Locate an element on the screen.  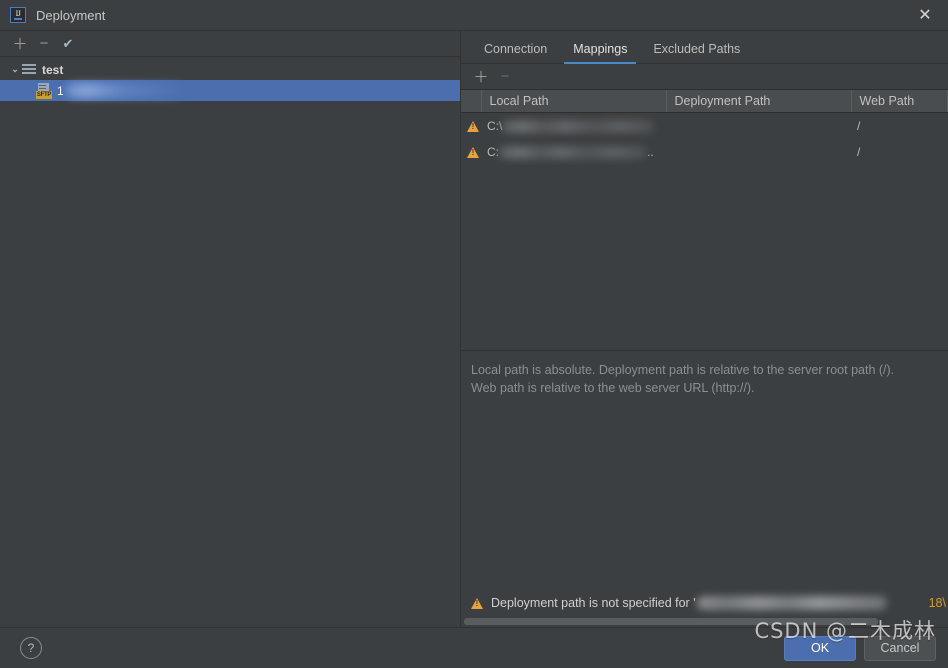
cell-local-path-ellipsis: .. is located at coordinates (650, 152).